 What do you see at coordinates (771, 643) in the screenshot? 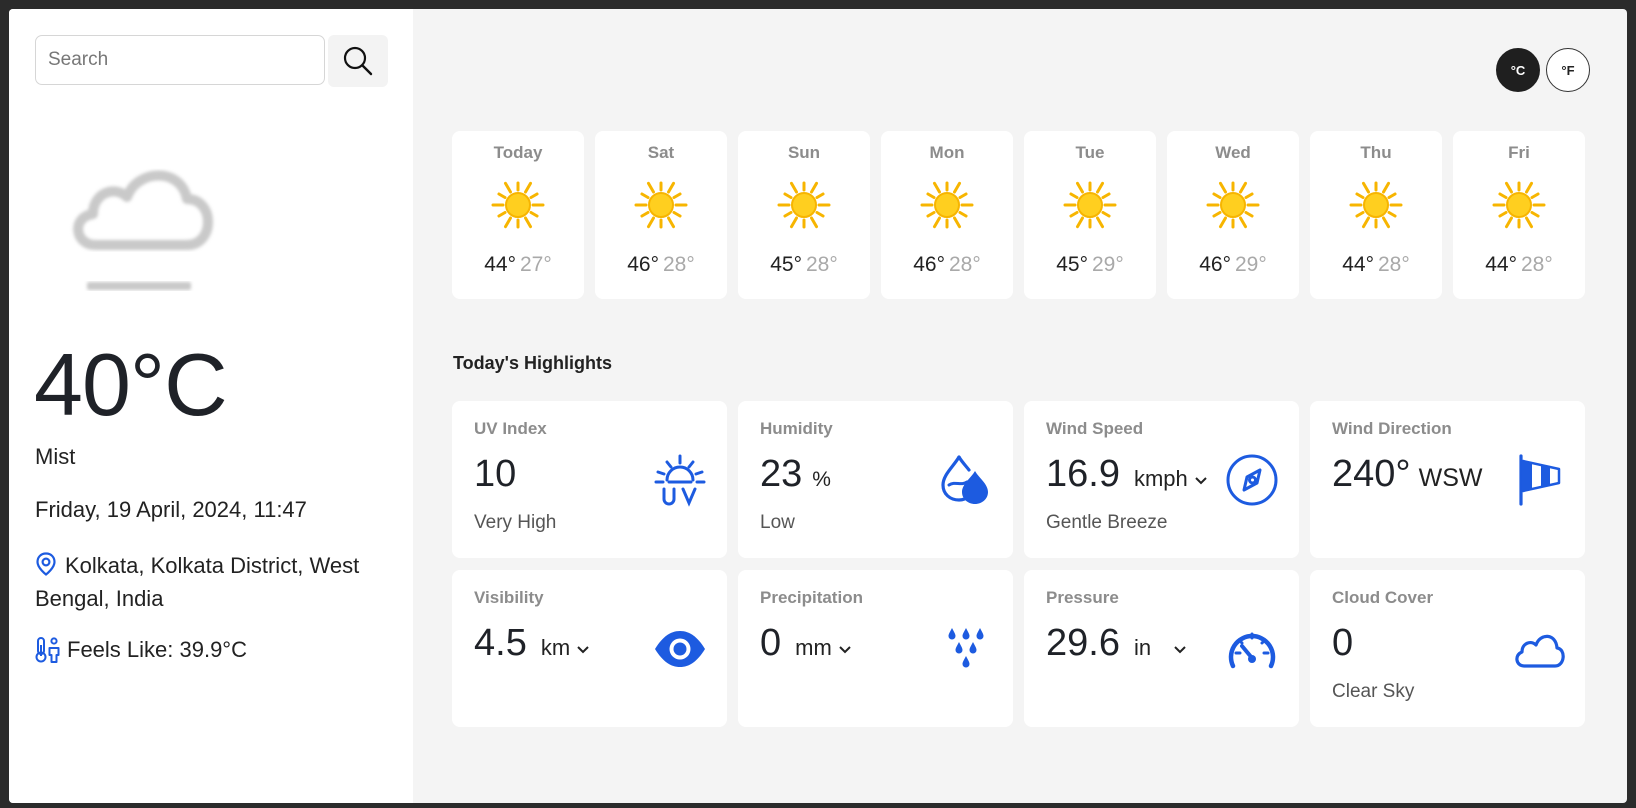
I see `precipitation-value: 0` at bounding box center [771, 643].